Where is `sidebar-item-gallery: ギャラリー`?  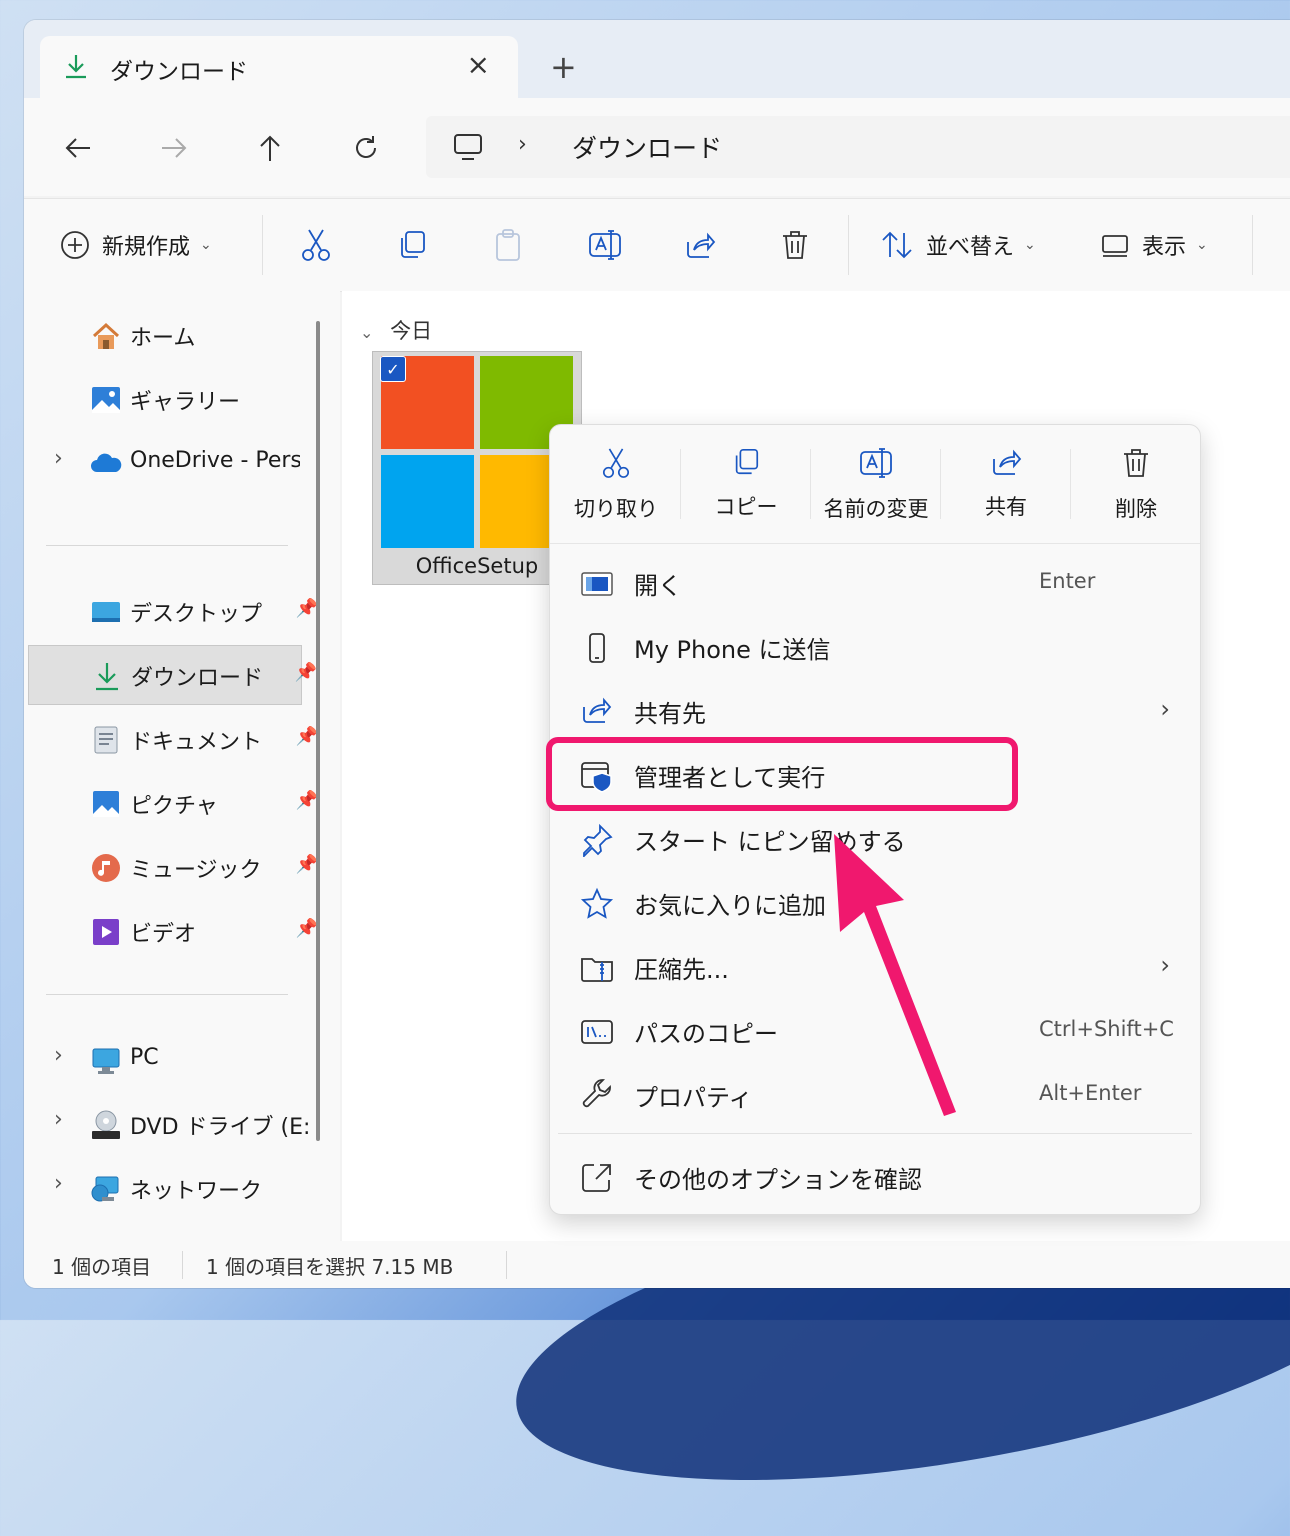 sidebar-item-gallery: ギャラリー is located at coordinates (165, 399).